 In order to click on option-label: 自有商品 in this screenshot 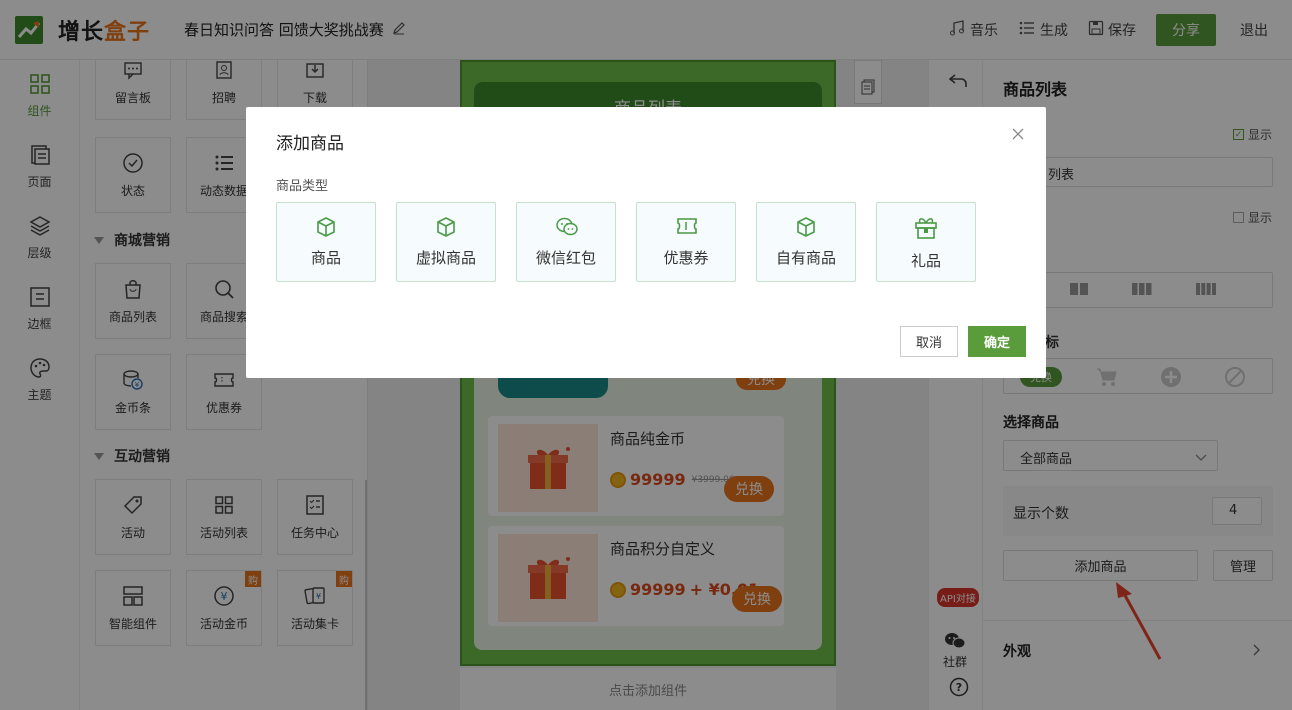, I will do `click(805, 257)`.